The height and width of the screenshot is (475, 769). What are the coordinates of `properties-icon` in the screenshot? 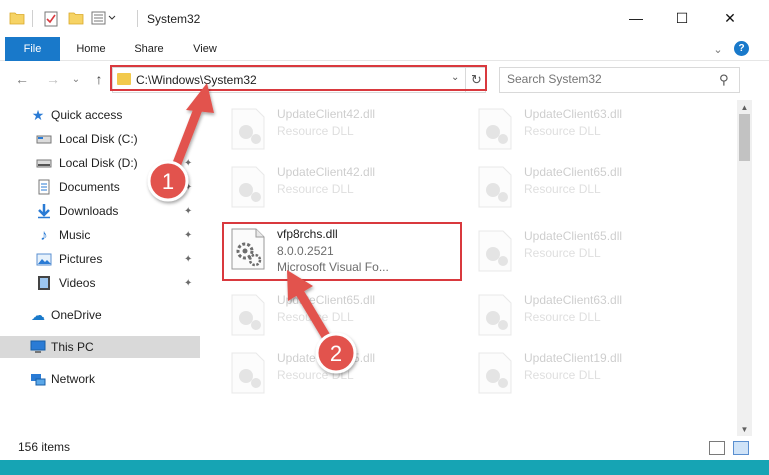 It's located at (51, 19).